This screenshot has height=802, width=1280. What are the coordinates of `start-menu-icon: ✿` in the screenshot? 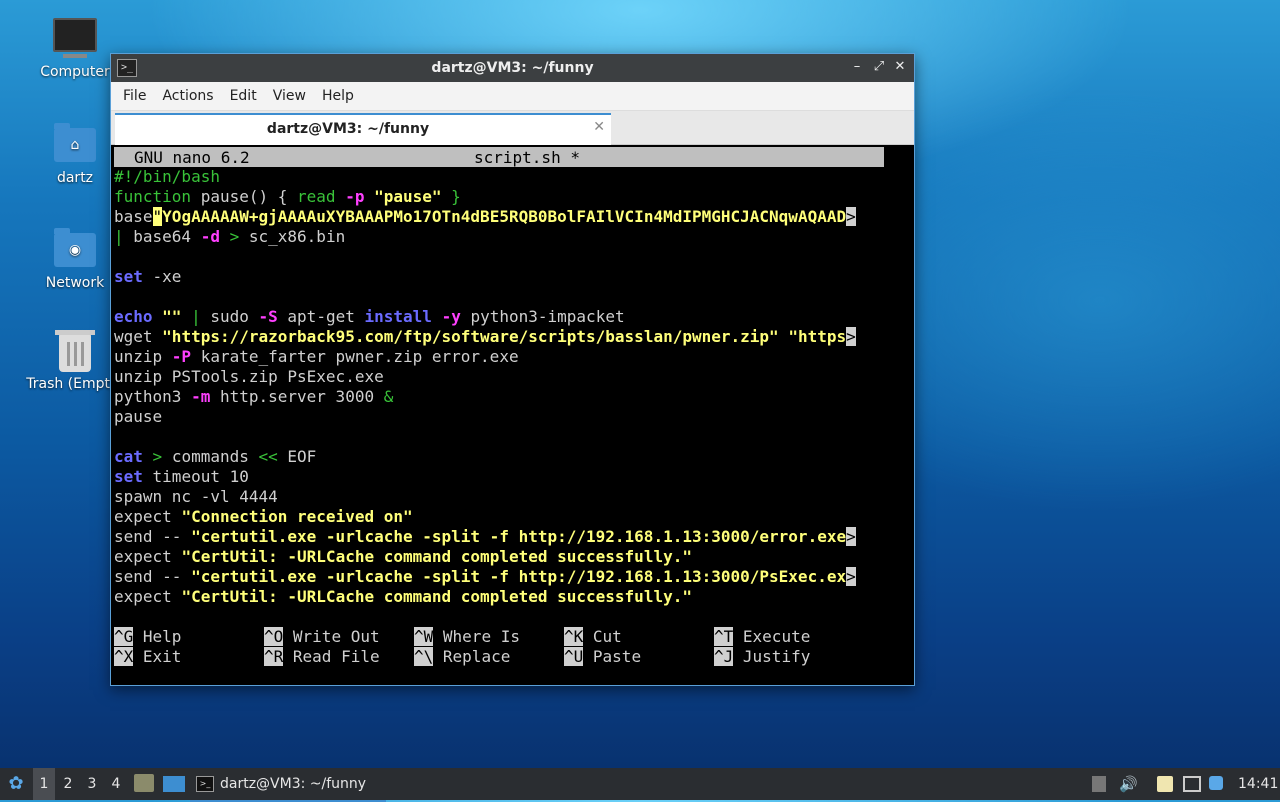 It's located at (16, 784).